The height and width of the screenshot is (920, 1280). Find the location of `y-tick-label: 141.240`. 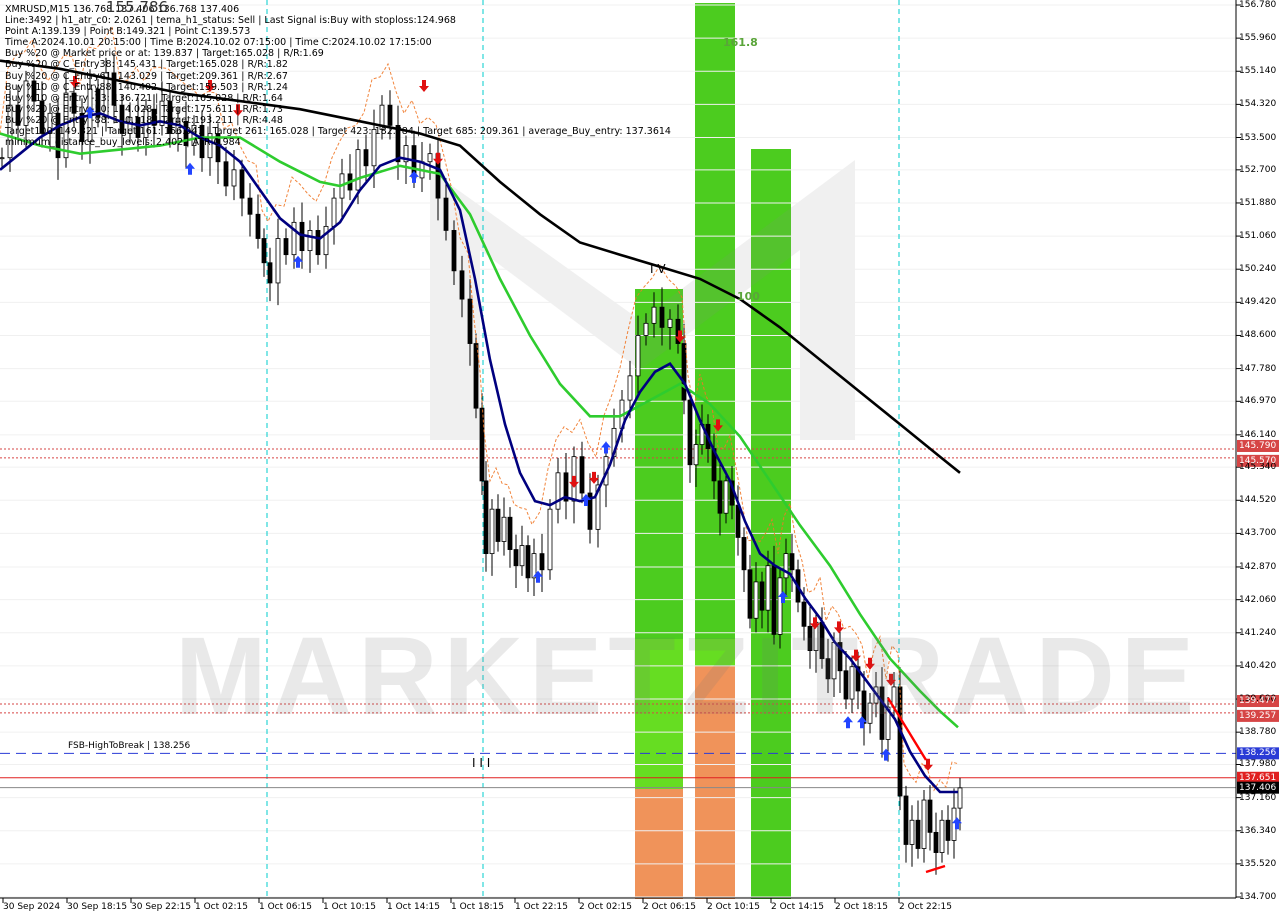

y-tick-label: 141.240 is located at coordinates (1258, 632).